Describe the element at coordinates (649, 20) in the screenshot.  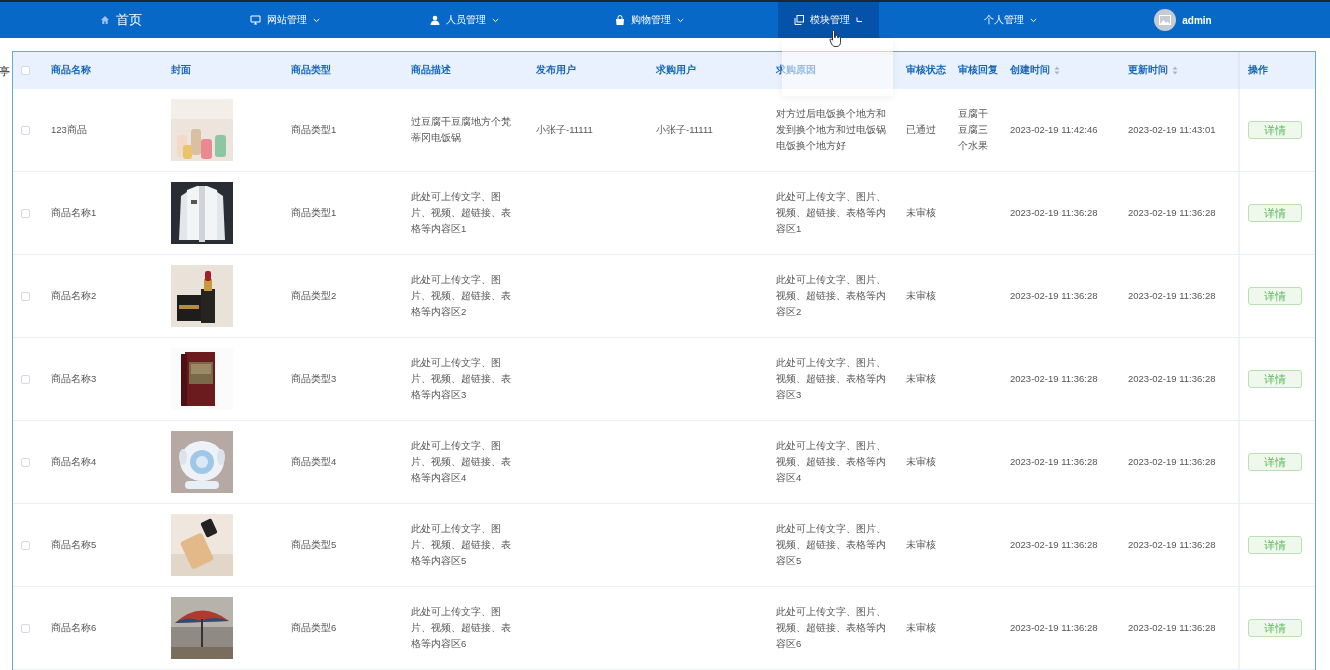
I see `nav-menu-item: 购物管理` at that location.